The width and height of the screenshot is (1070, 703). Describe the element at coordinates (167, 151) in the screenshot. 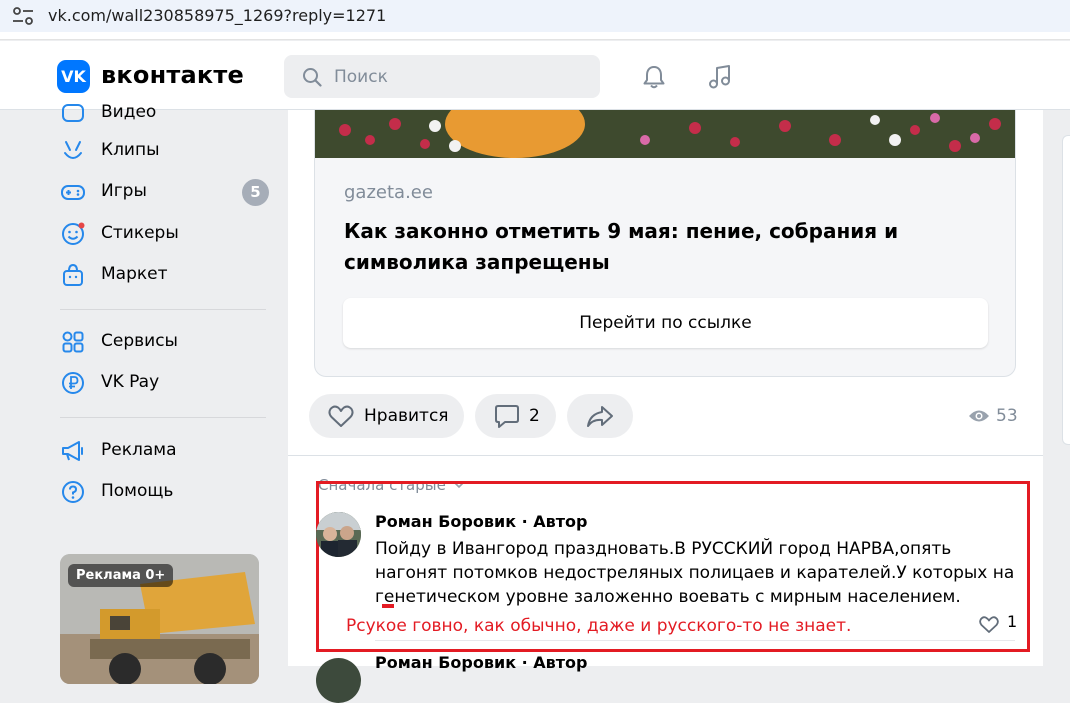

I see `sidebar-item-clips: Клипы` at that location.